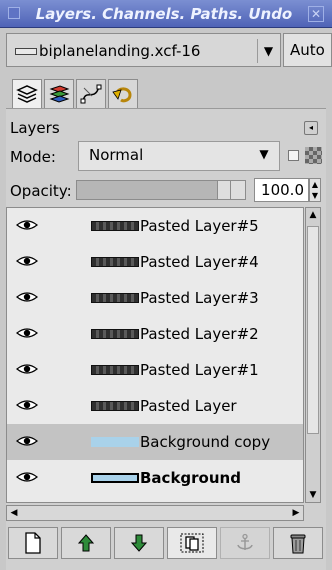 The width and height of the screenshot is (332, 570). Describe the element at coordinates (264, 154) in the screenshot. I see `mode-chevron-down-icon: ▼` at that location.